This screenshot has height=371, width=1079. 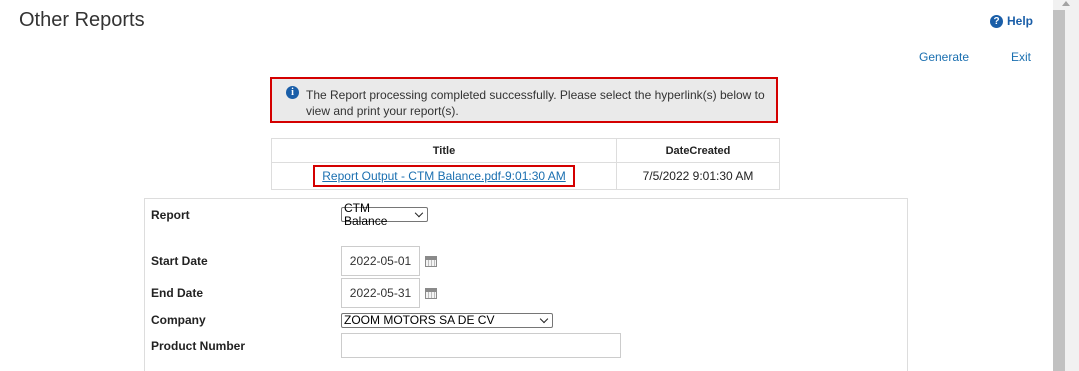 I want to click on exit-link: Exit, so click(x=1021, y=57).